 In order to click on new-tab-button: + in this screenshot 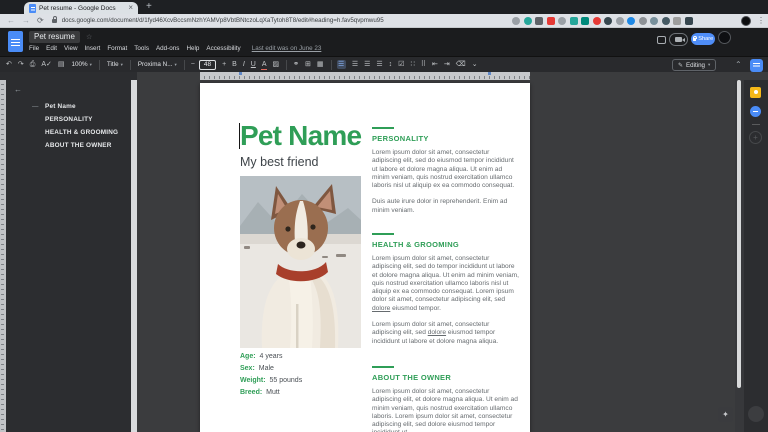, I will do `click(149, 7)`.